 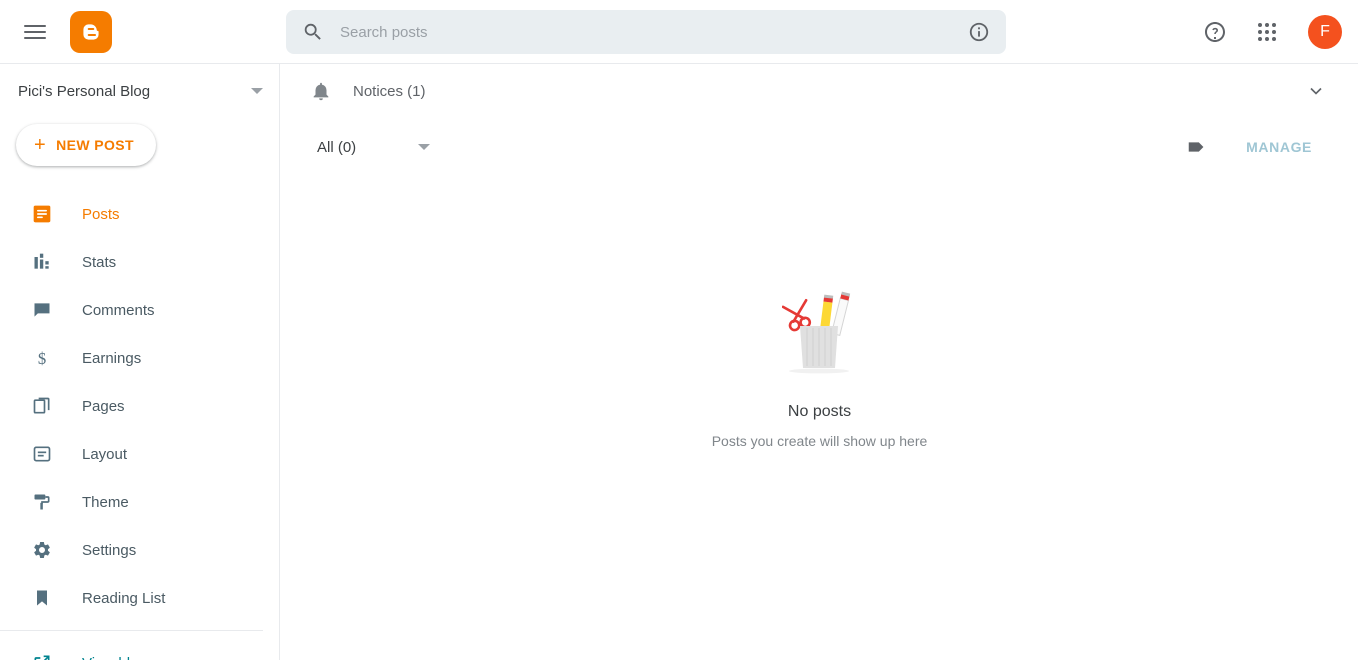 What do you see at coordinates (40, 145) in the screenshot?
I see `plus-icon: +` at bounding box center [40, 145].